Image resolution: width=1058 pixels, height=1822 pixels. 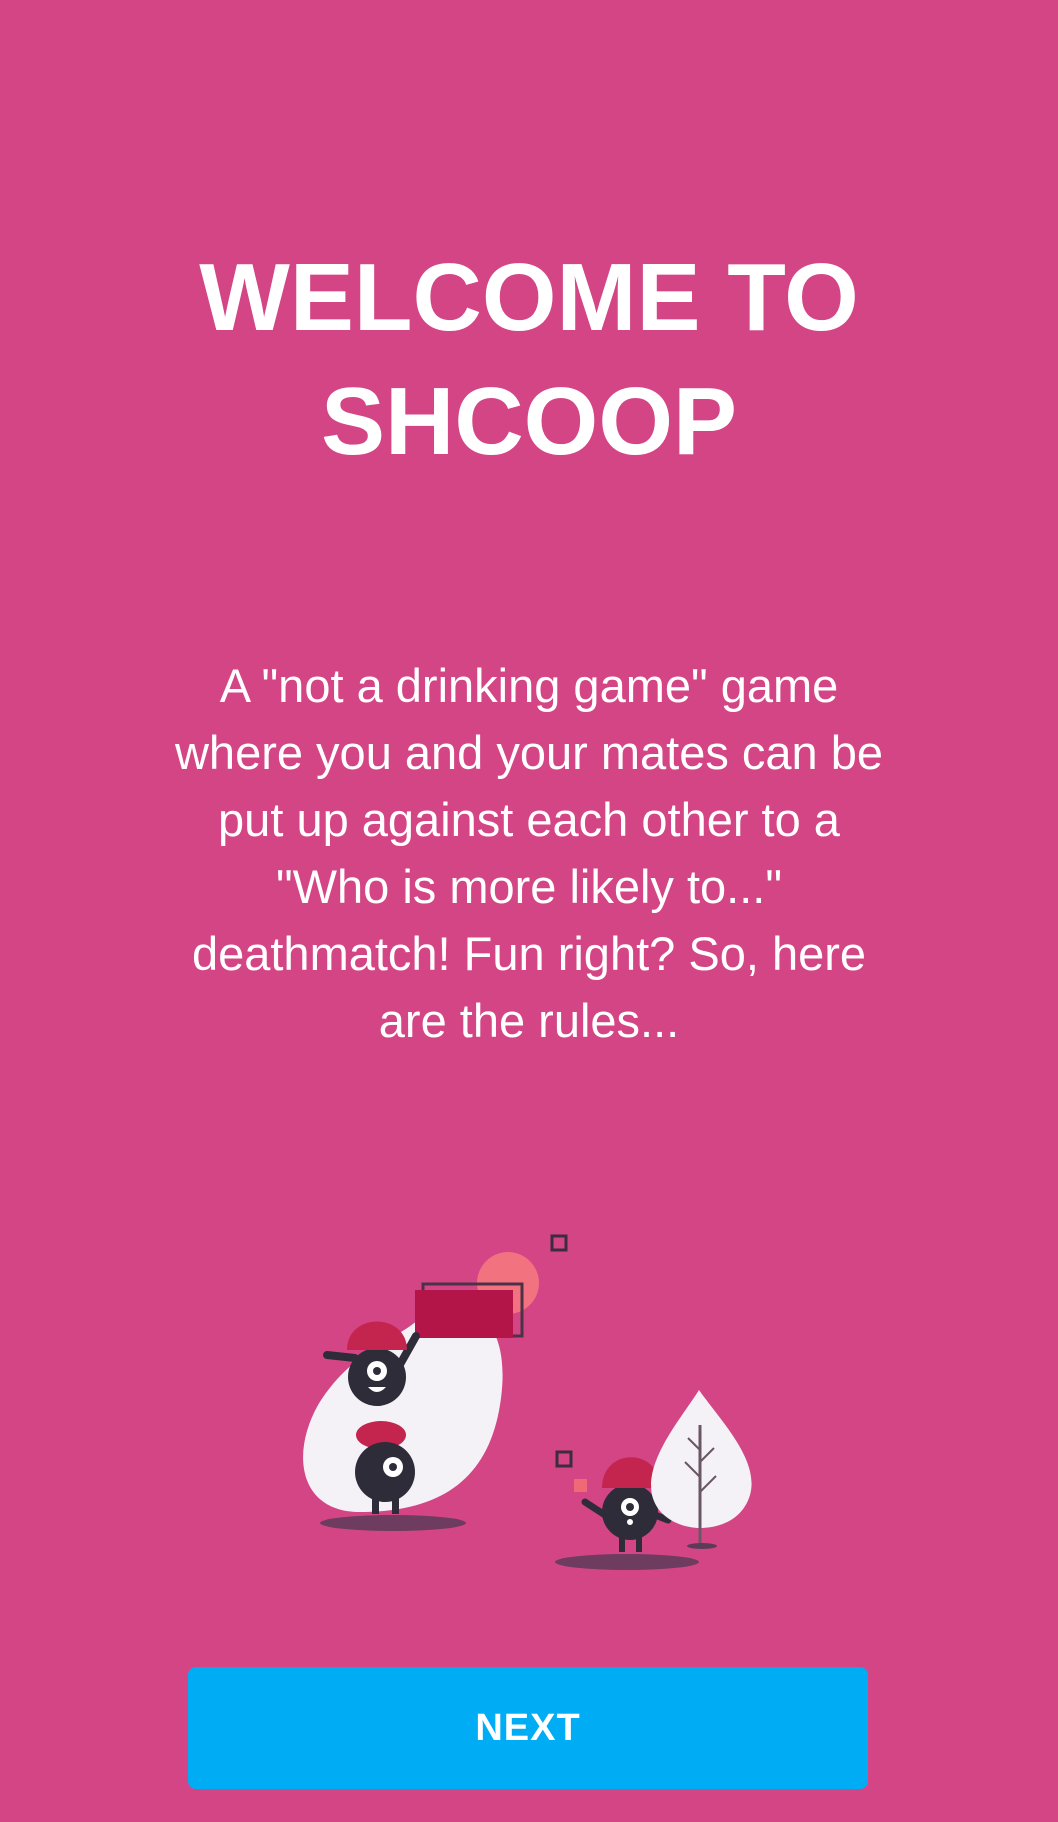 I want to click on title-line: SHCOOP, so click(x=529, y=421).